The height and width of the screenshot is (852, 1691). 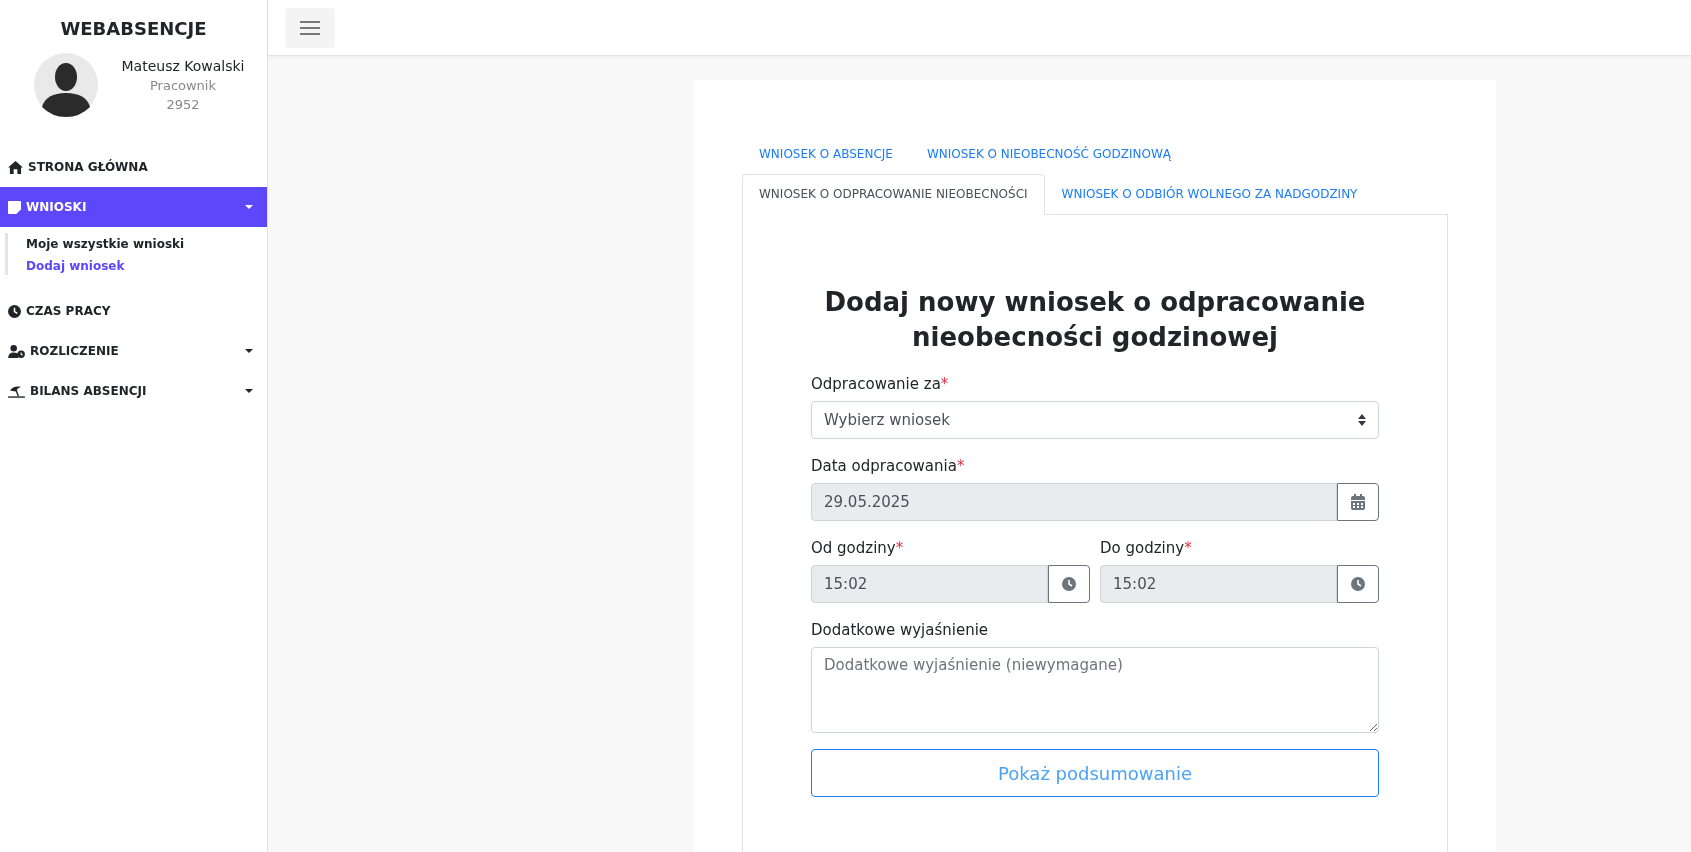 What do you see at coordinates (133, 29) in the screenshot?
I see `app-logo-text: WEBABSENCJE` at bounding box center [133, 29].